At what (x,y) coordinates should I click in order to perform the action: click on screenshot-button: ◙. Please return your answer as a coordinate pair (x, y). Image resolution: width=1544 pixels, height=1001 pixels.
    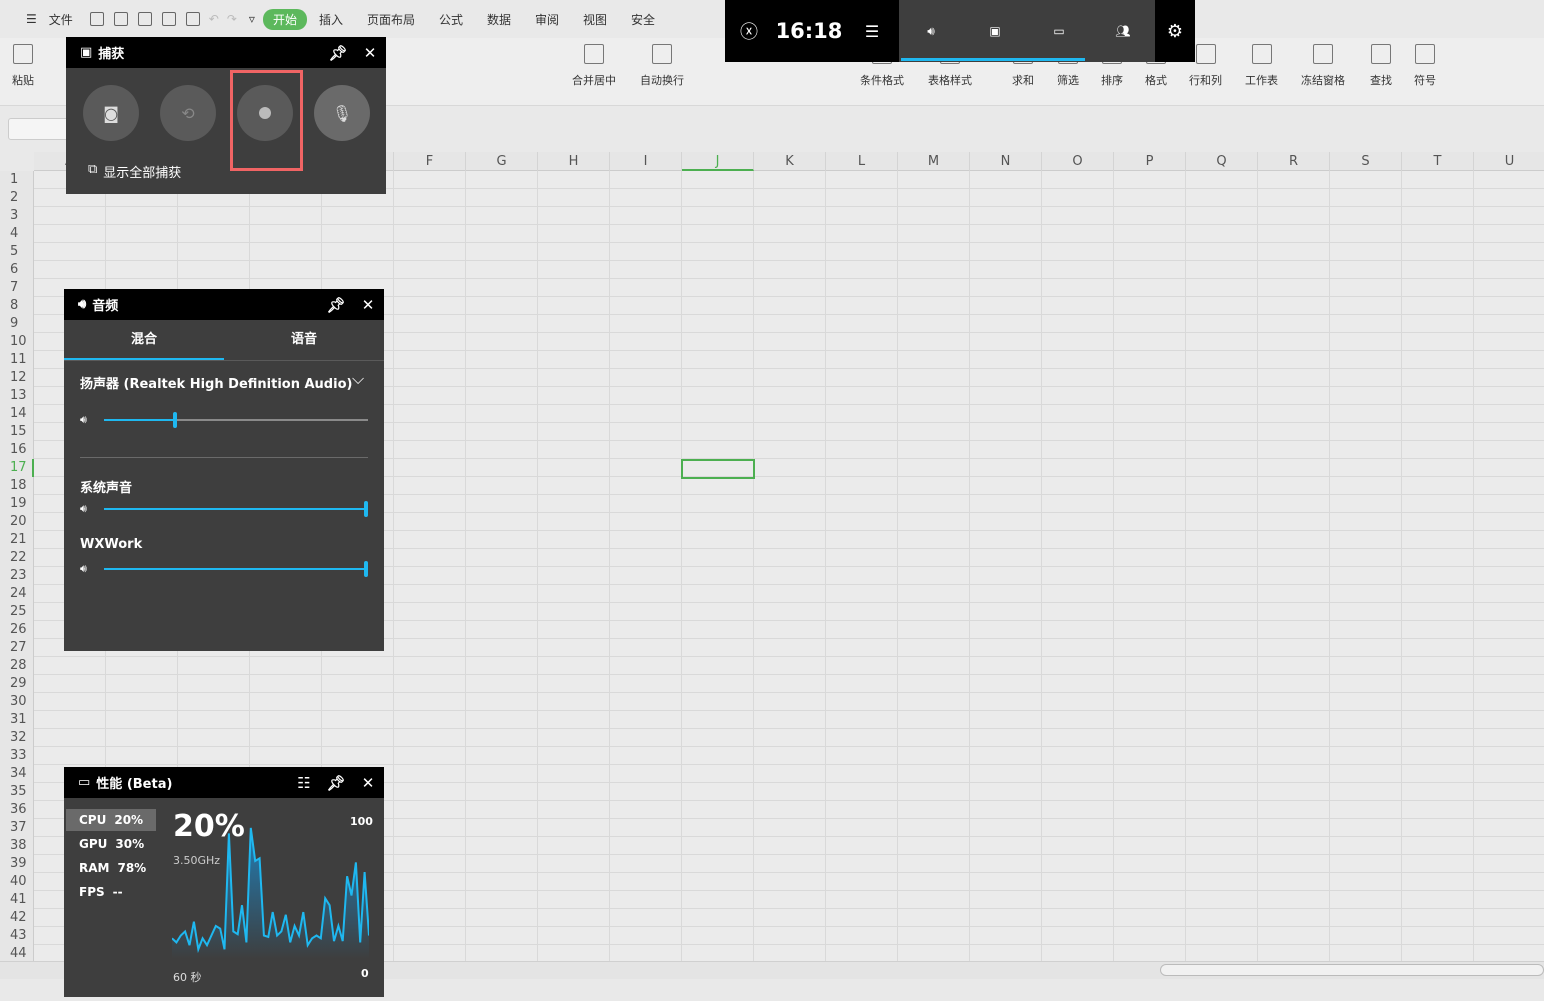
    Looking at the image, I should click on (111, 113).